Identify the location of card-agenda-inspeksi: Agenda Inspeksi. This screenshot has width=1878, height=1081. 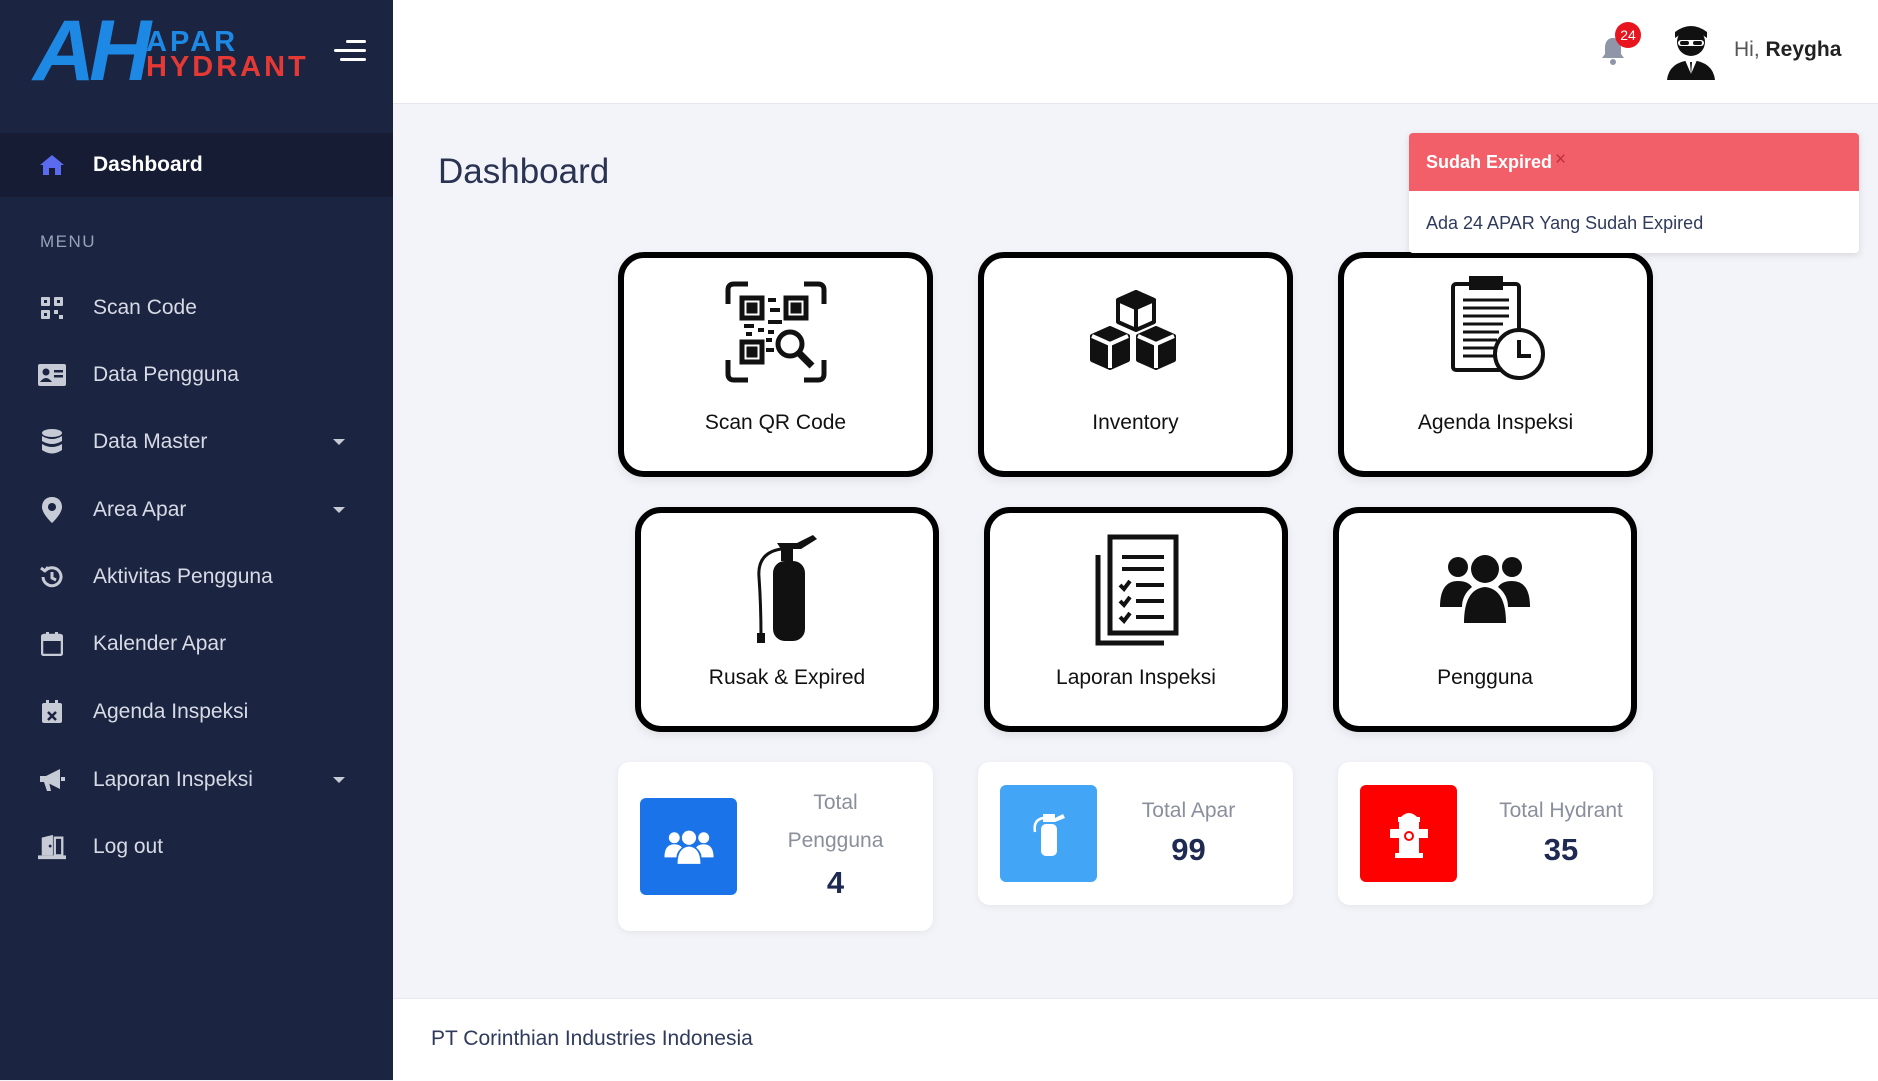
(1495, 364).